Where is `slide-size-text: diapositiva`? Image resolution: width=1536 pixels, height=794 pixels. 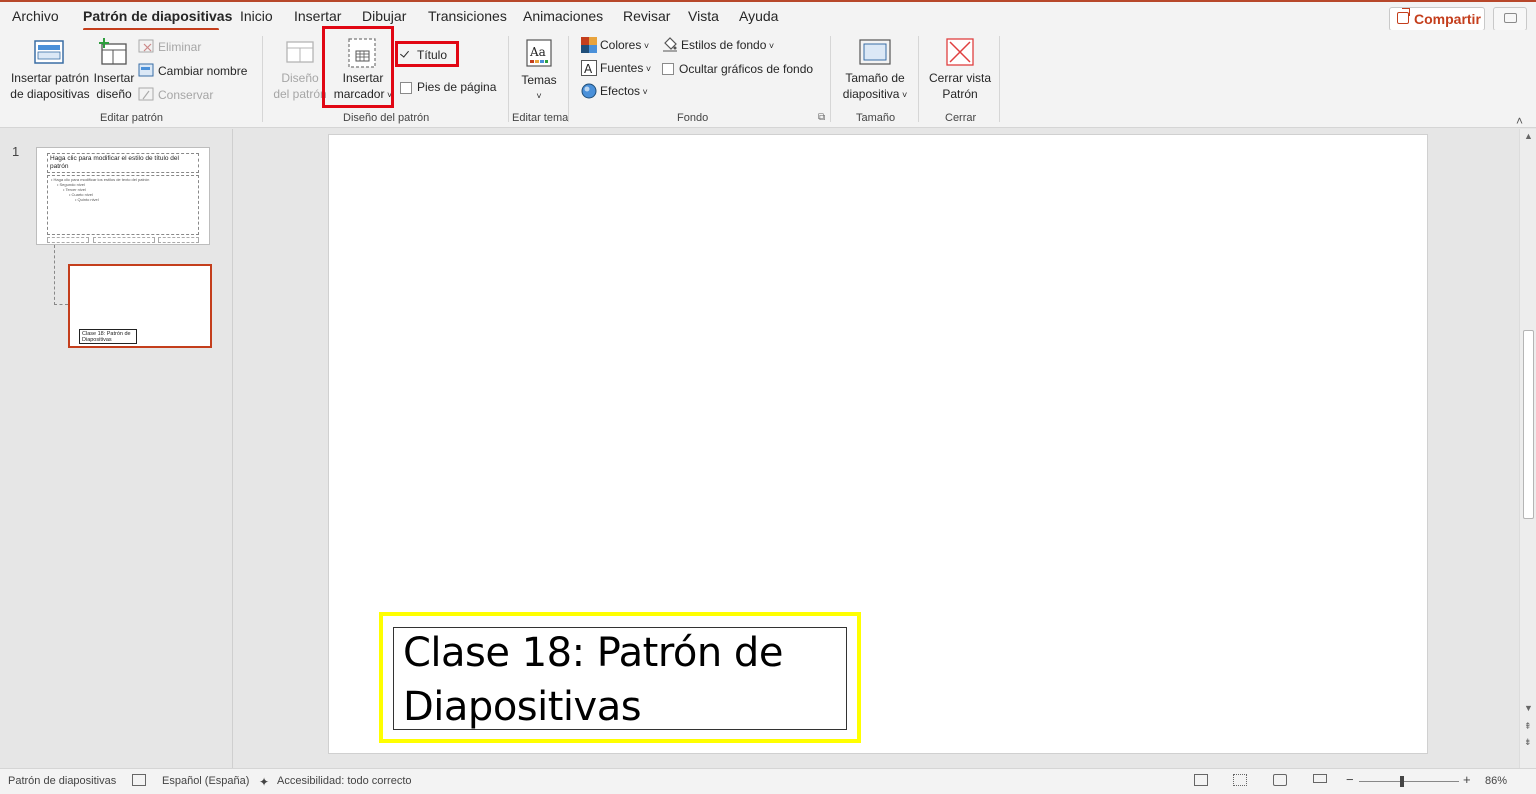 slide-size-text: diapositiva is located at coordinates (871, 94).